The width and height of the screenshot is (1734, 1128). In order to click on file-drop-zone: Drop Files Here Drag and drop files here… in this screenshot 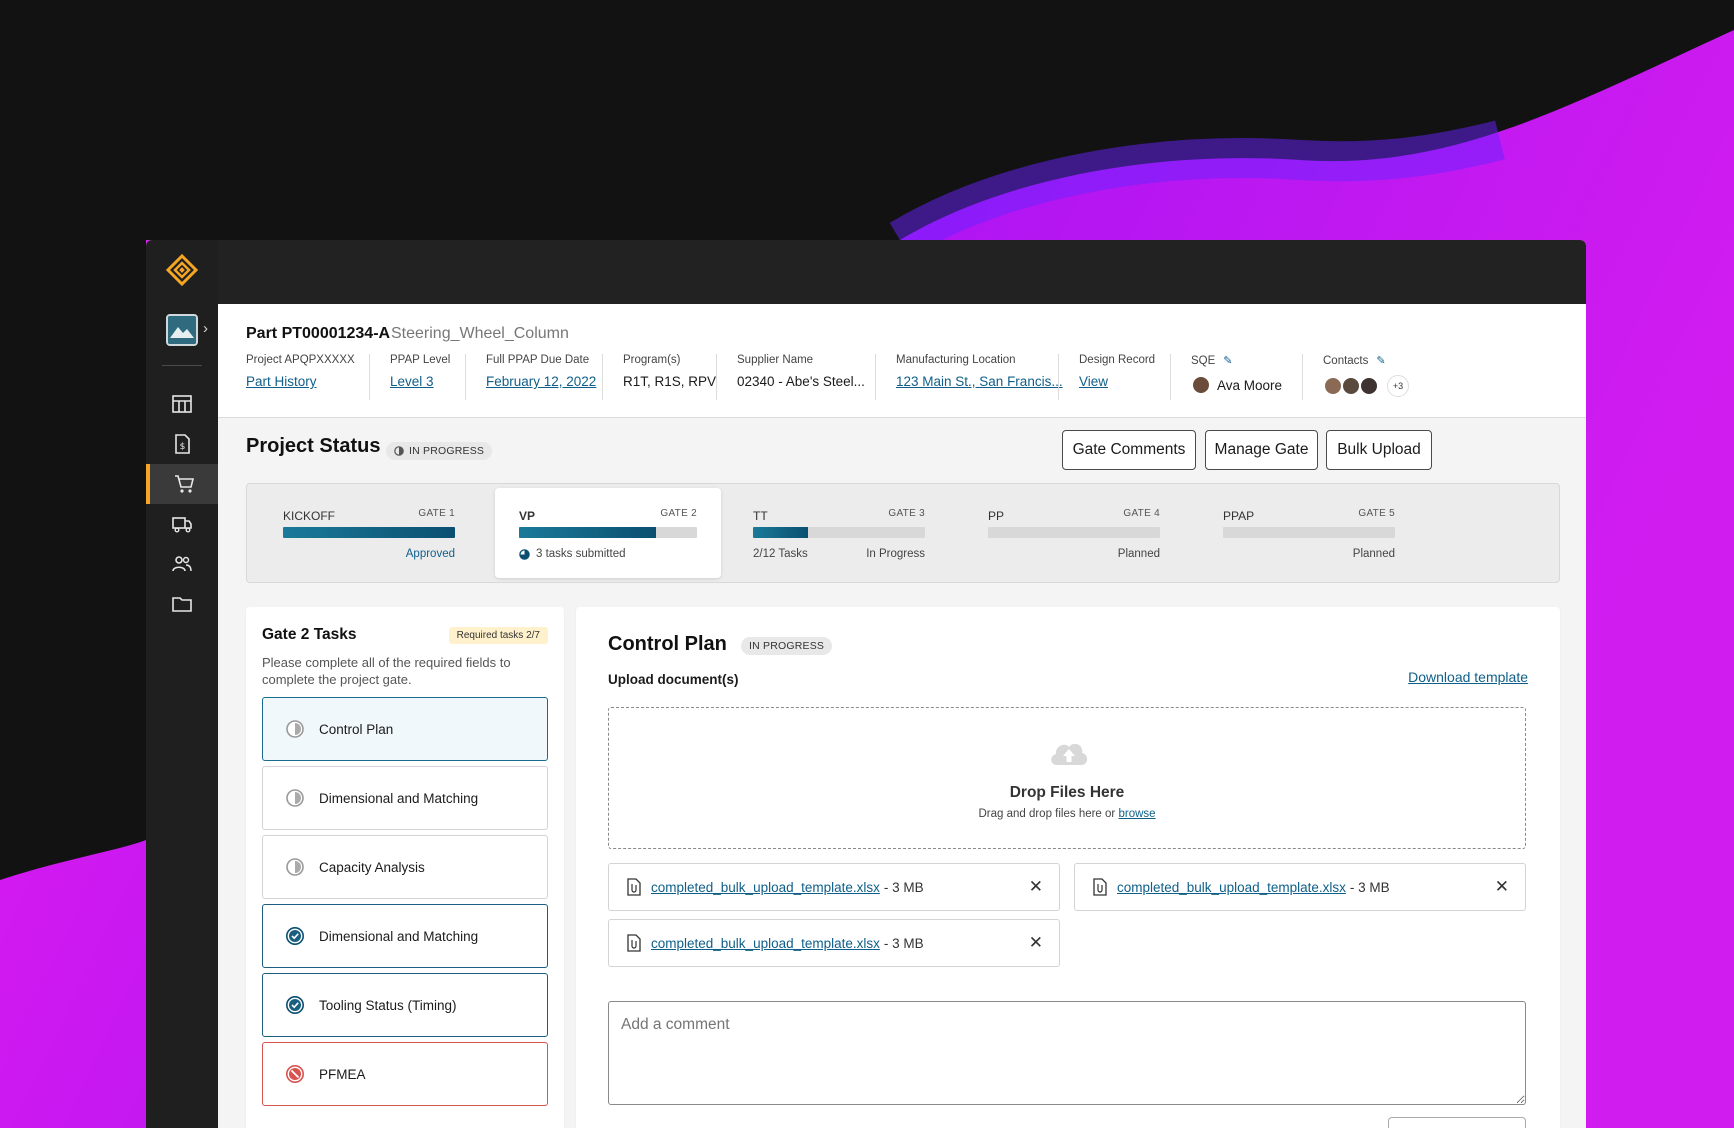, I will do `click(1067, 778)`.